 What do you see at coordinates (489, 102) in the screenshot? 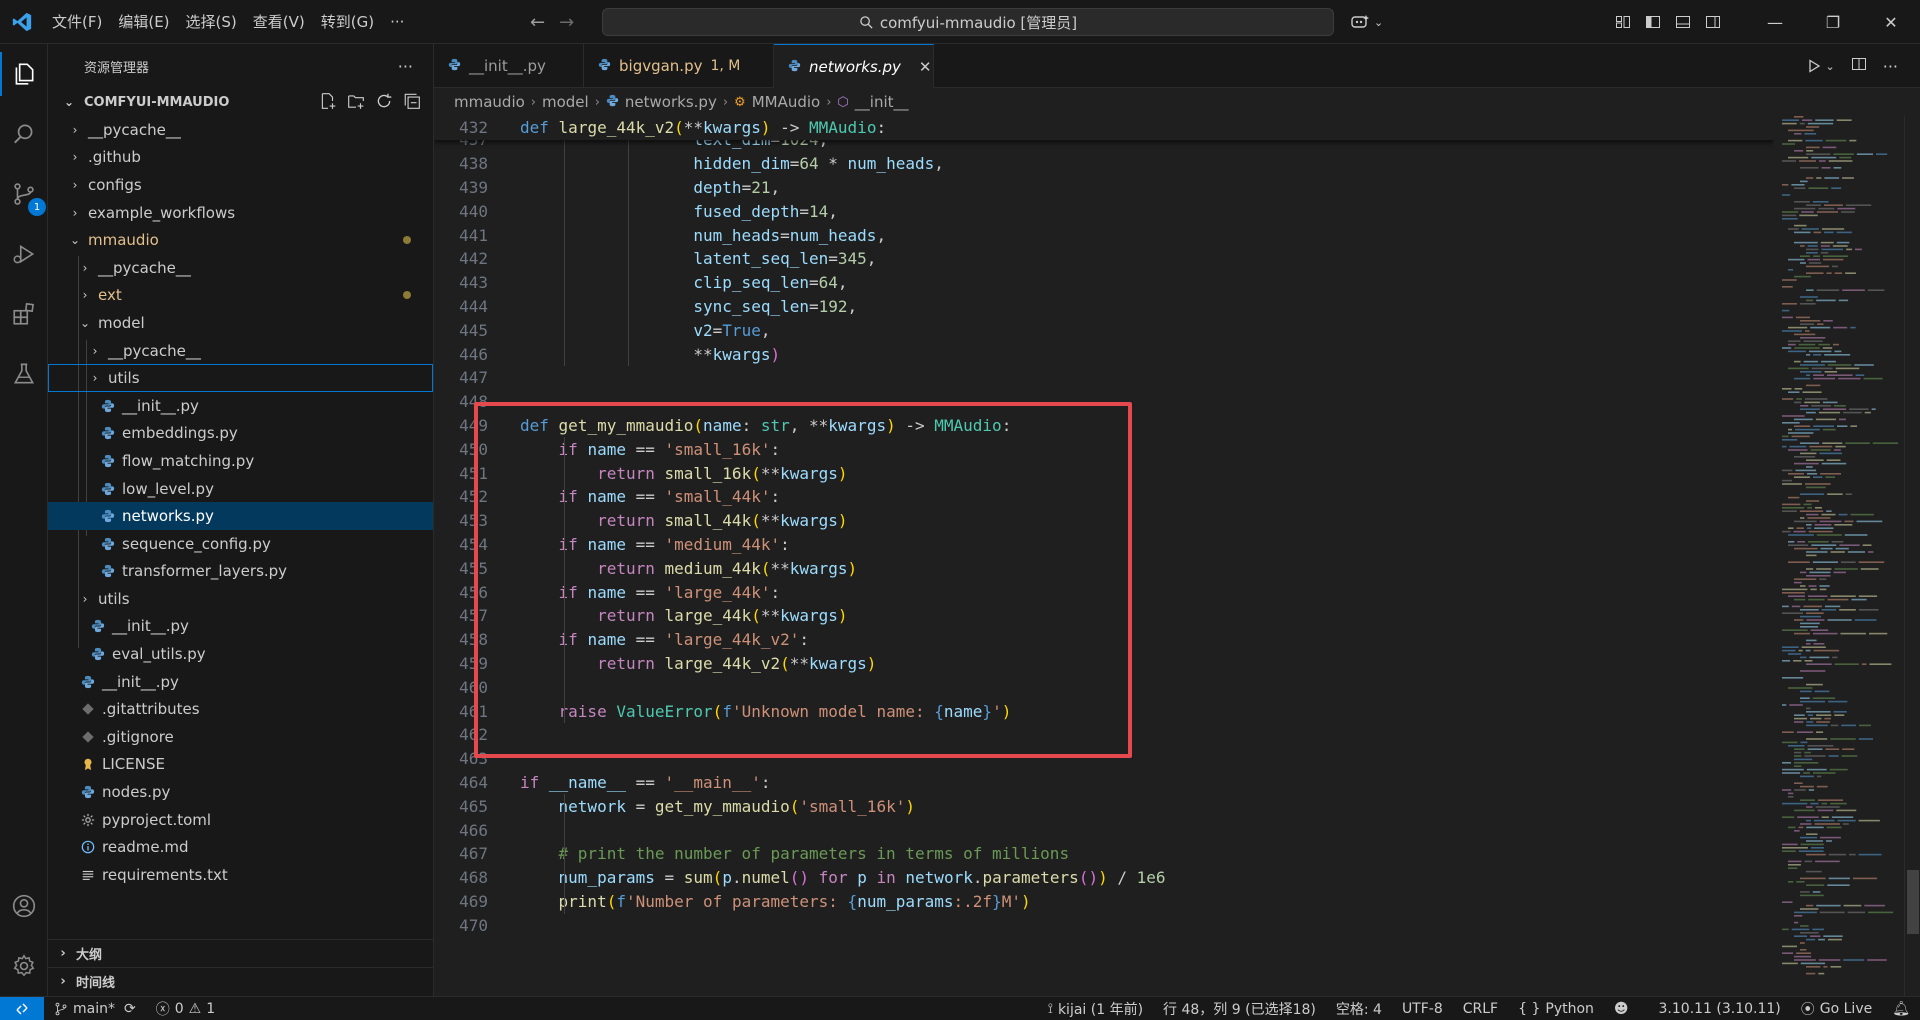
I see `breadcrumb-item: mmaudio` at bounding box center [489, 102].